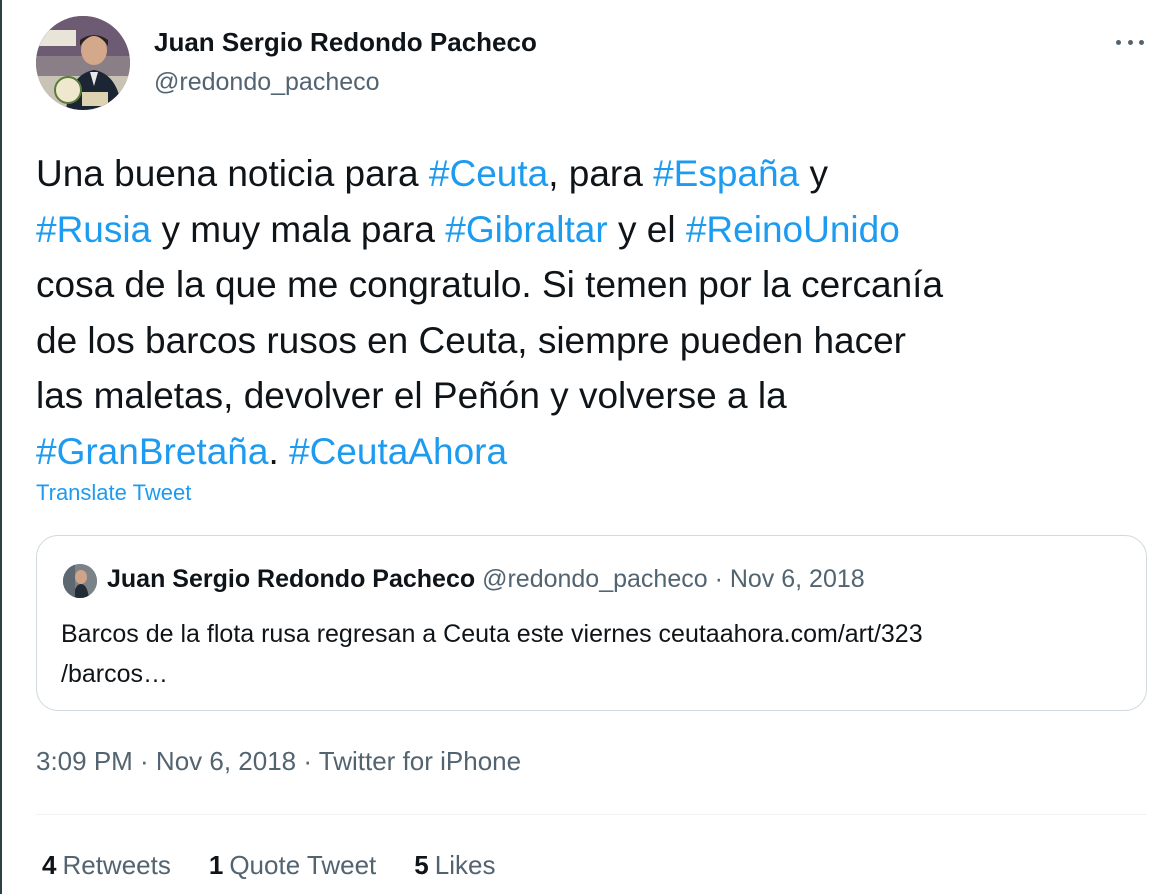  I want to click on hashtag-link: #CeutaAhora, so click(398, 451).